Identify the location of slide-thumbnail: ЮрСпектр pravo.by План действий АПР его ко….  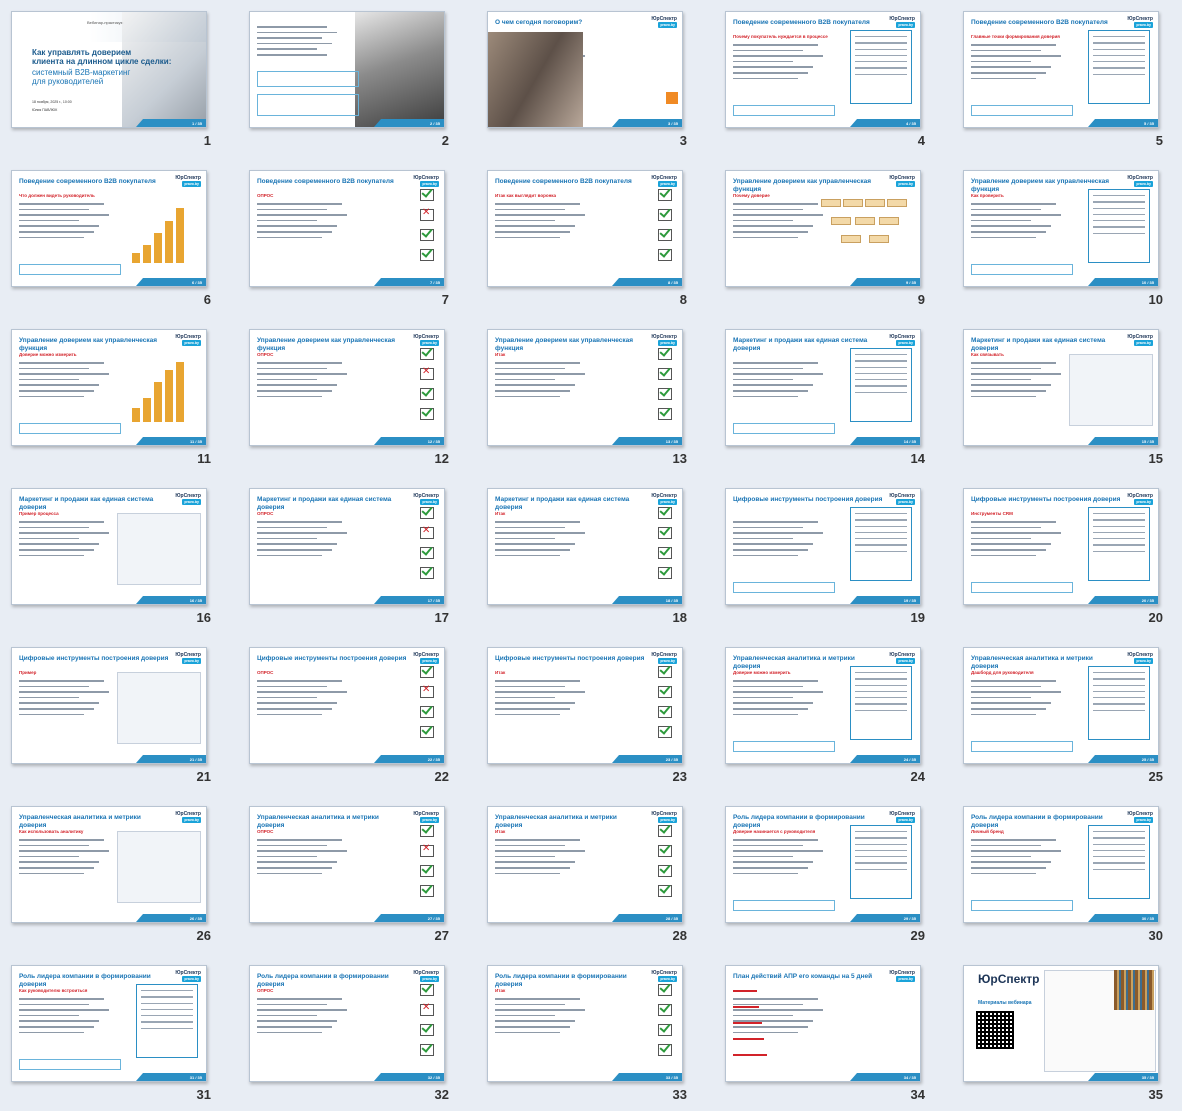
(823, 1023).